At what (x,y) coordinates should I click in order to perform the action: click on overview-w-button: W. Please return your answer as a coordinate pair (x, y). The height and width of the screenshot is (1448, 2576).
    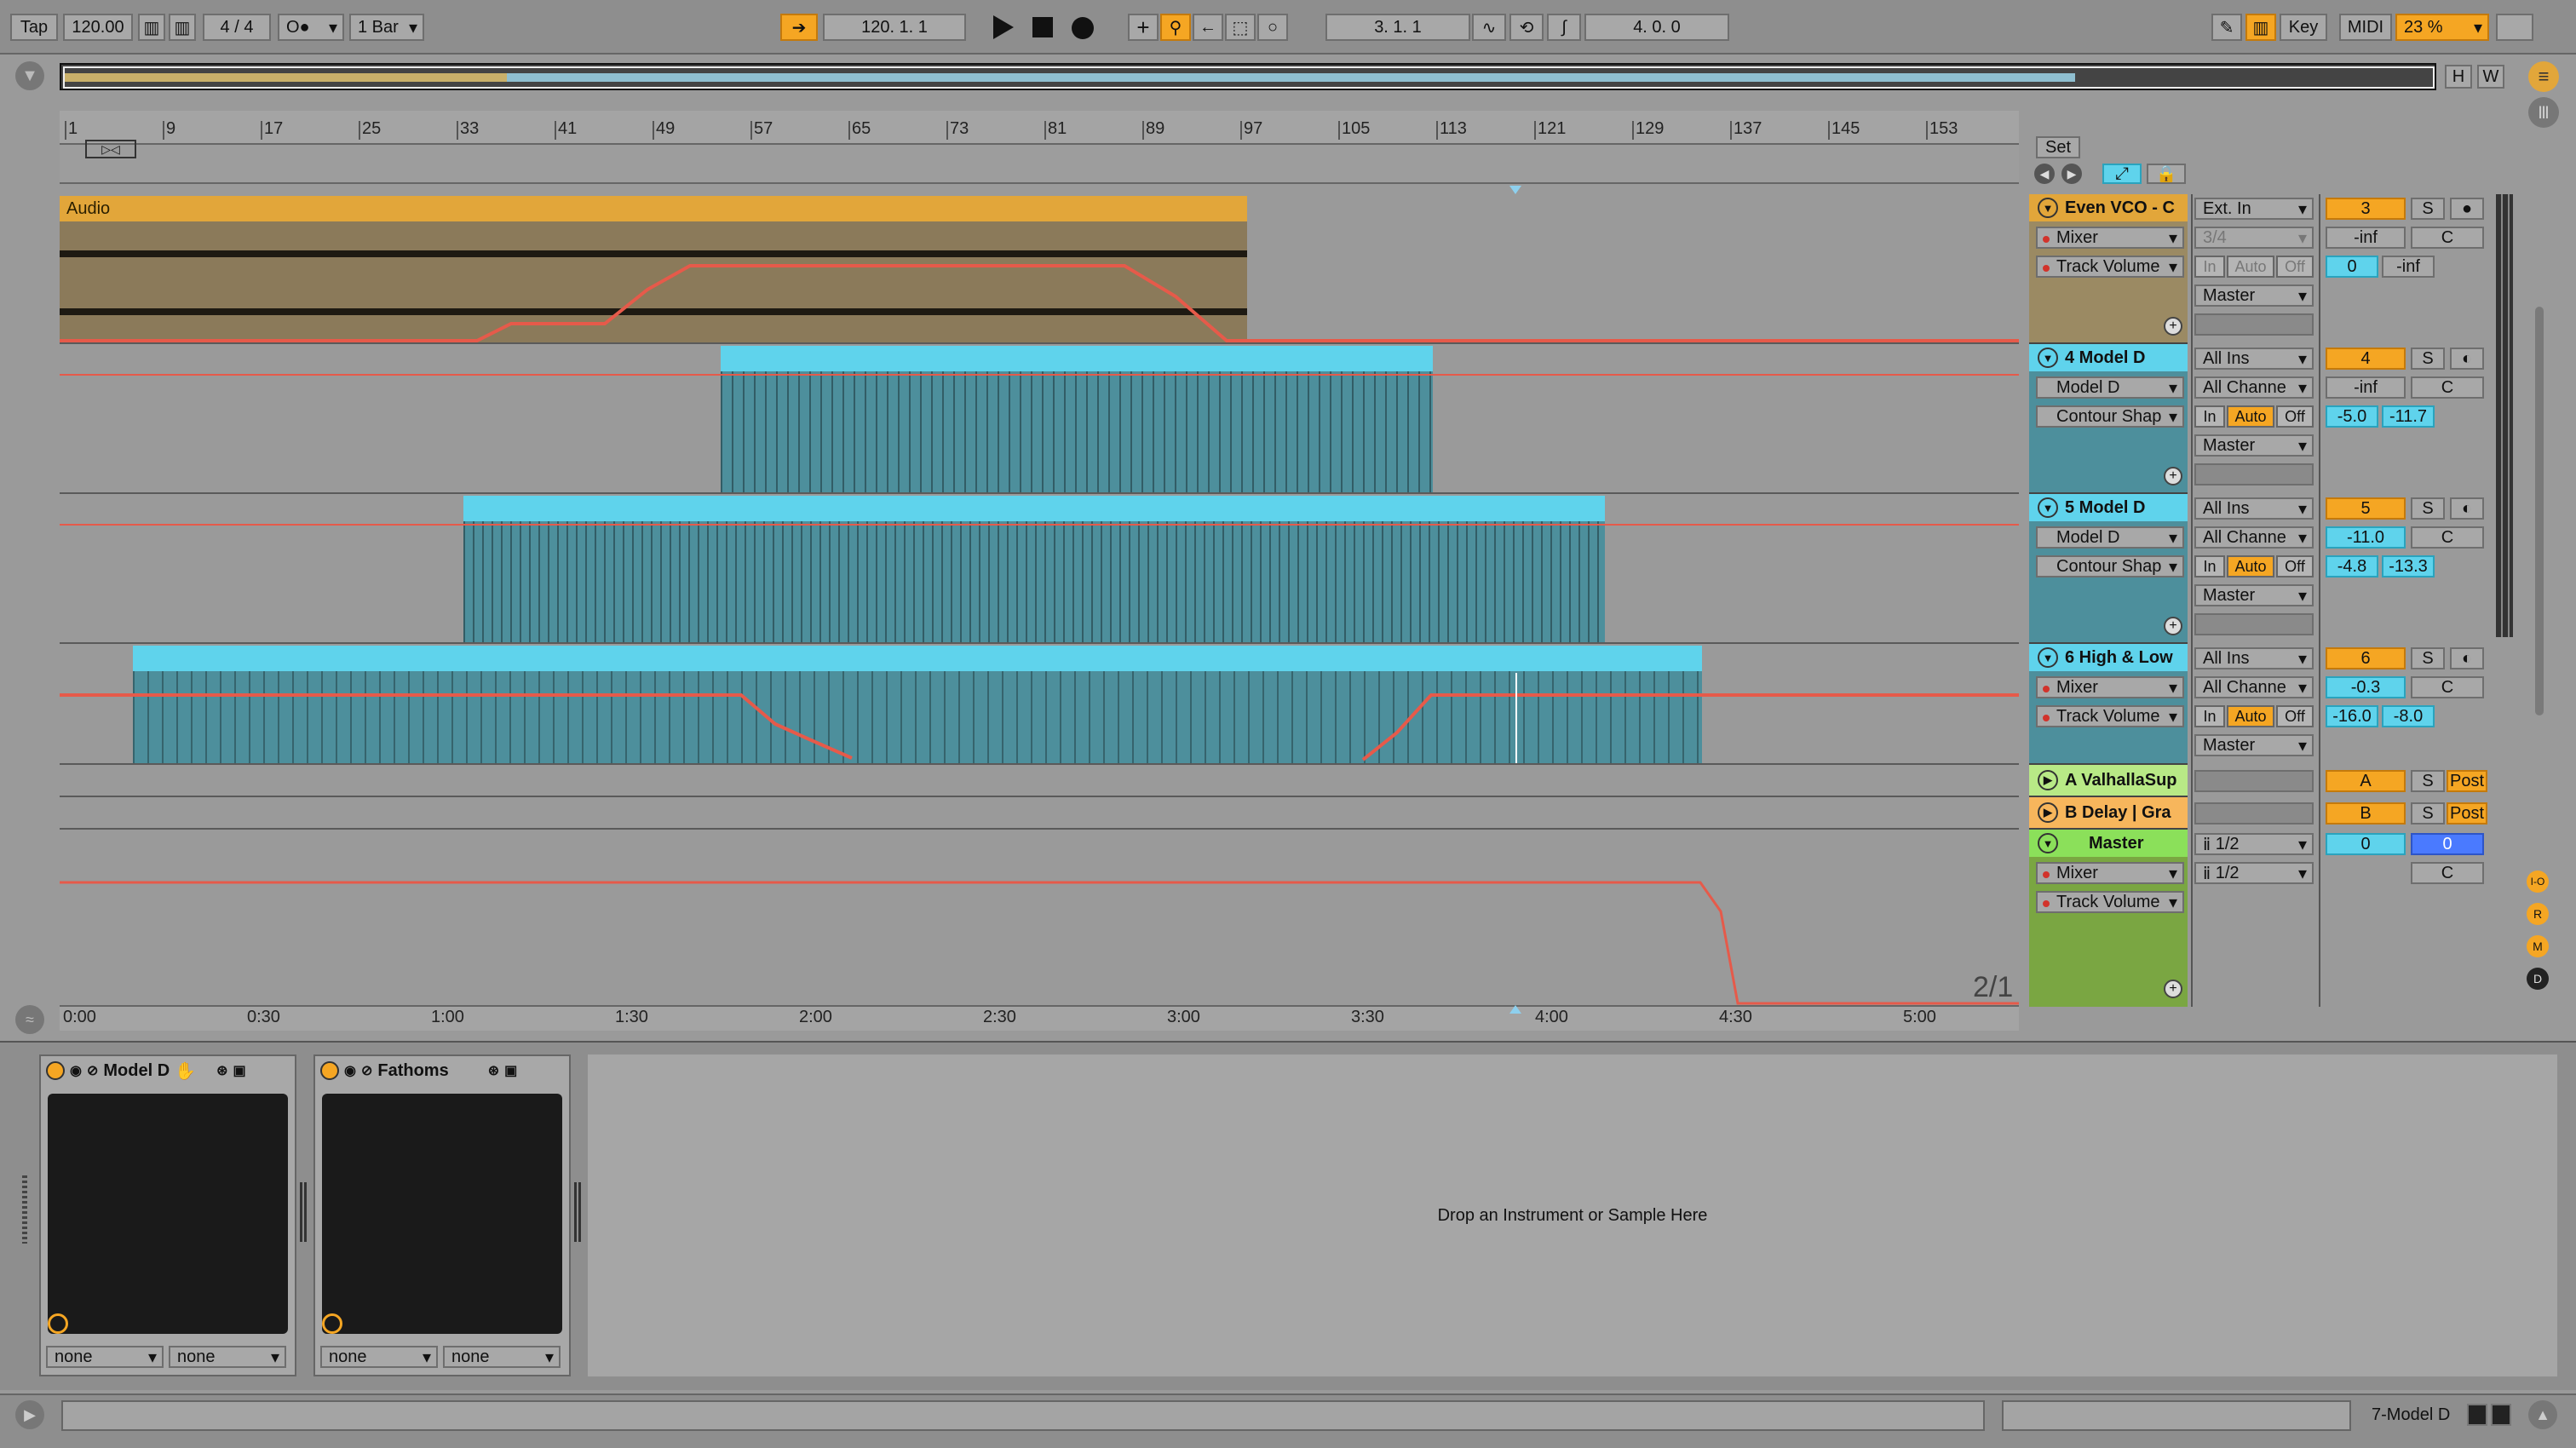
    Looking at the image, I should click on (2491, 77).